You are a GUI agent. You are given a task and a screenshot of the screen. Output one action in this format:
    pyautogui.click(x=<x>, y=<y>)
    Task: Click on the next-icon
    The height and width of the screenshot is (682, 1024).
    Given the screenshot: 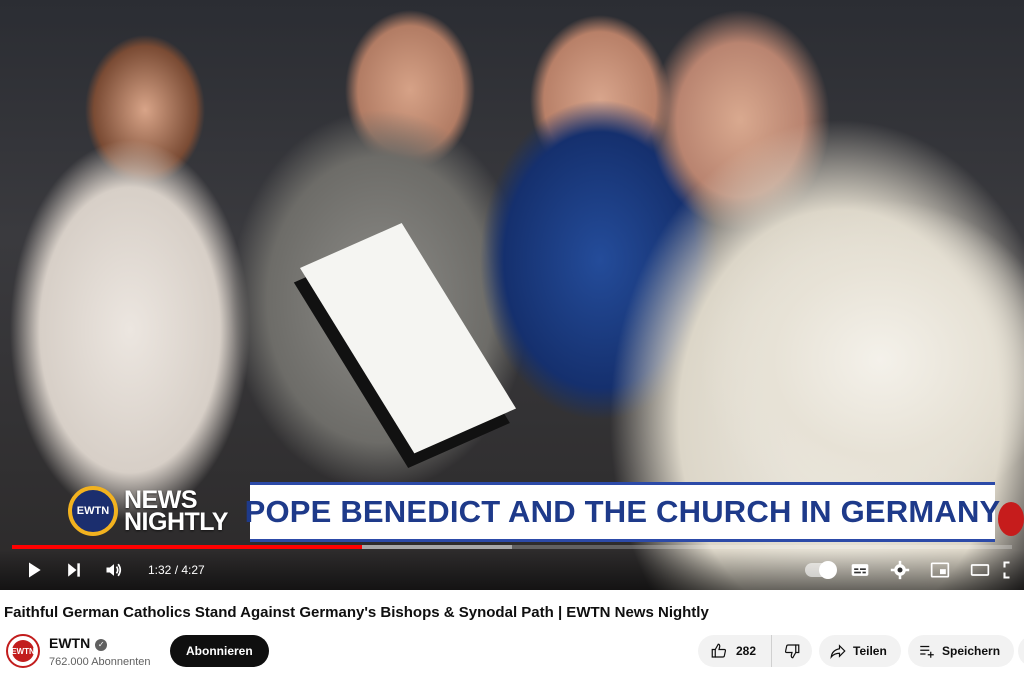 What is the action you would take?
    pyautogui.click(x=74, y=570)
    